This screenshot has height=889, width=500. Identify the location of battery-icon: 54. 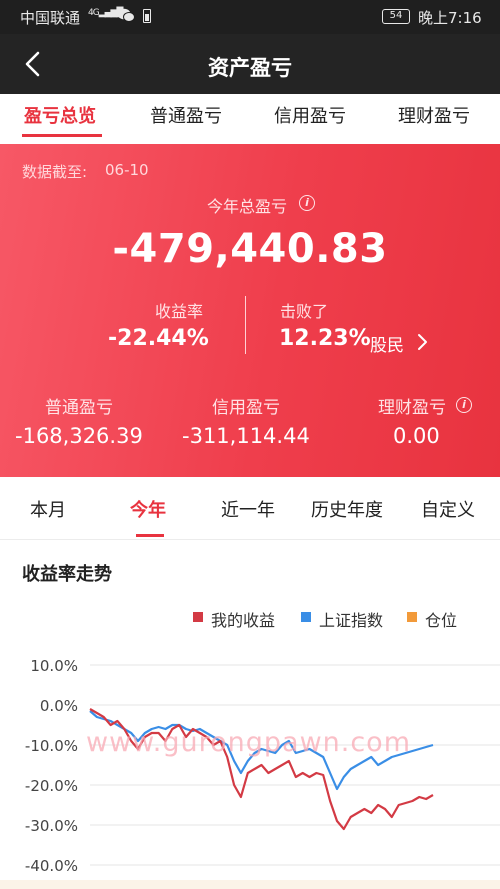
(396, 16).